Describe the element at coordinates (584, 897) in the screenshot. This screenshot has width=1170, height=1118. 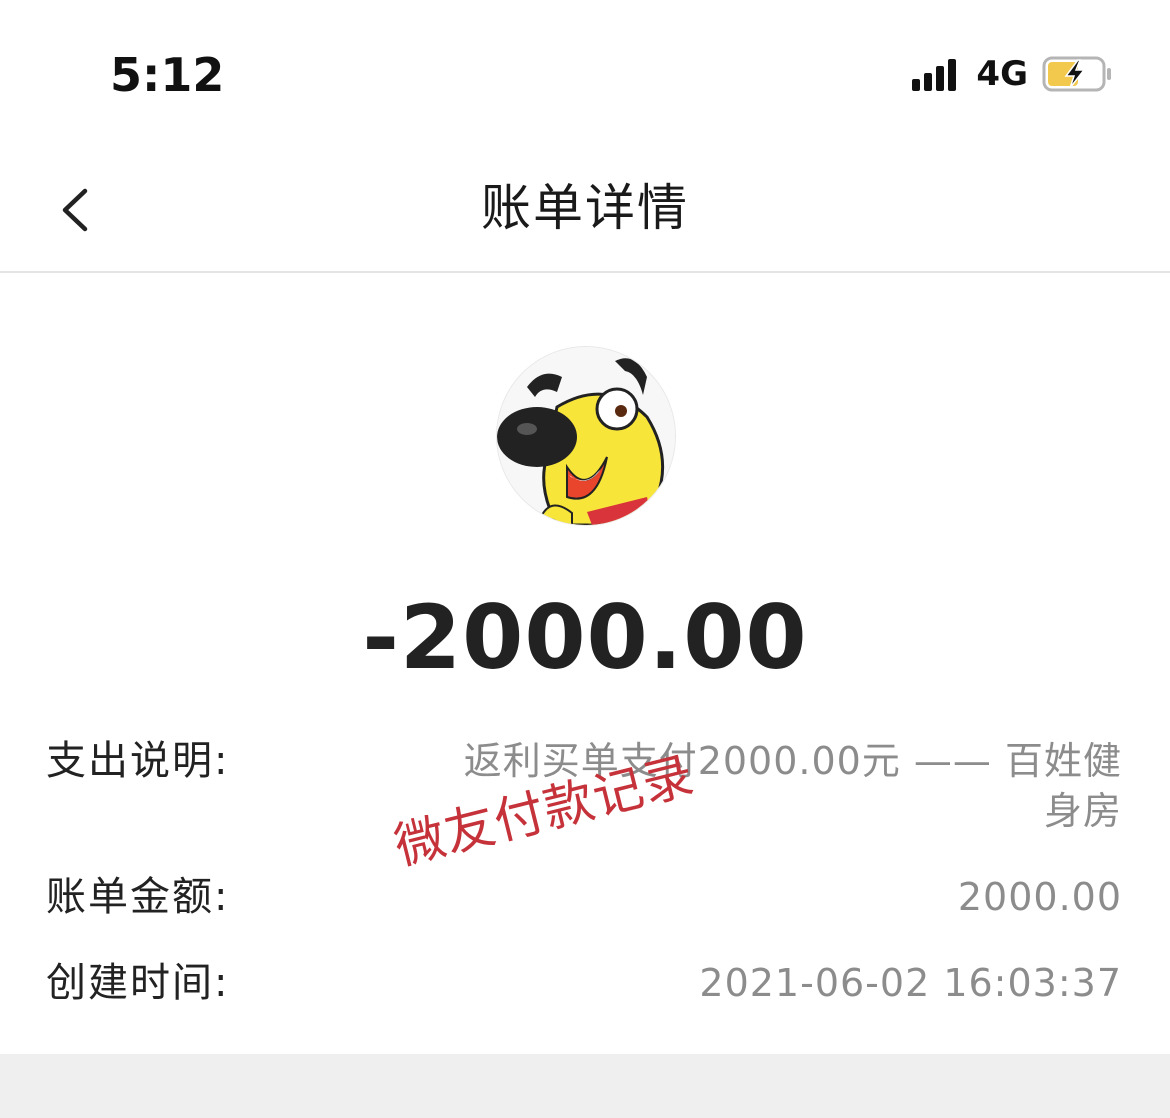
I see `bill-amount-row: 账单金额: 2000.00` at that location.